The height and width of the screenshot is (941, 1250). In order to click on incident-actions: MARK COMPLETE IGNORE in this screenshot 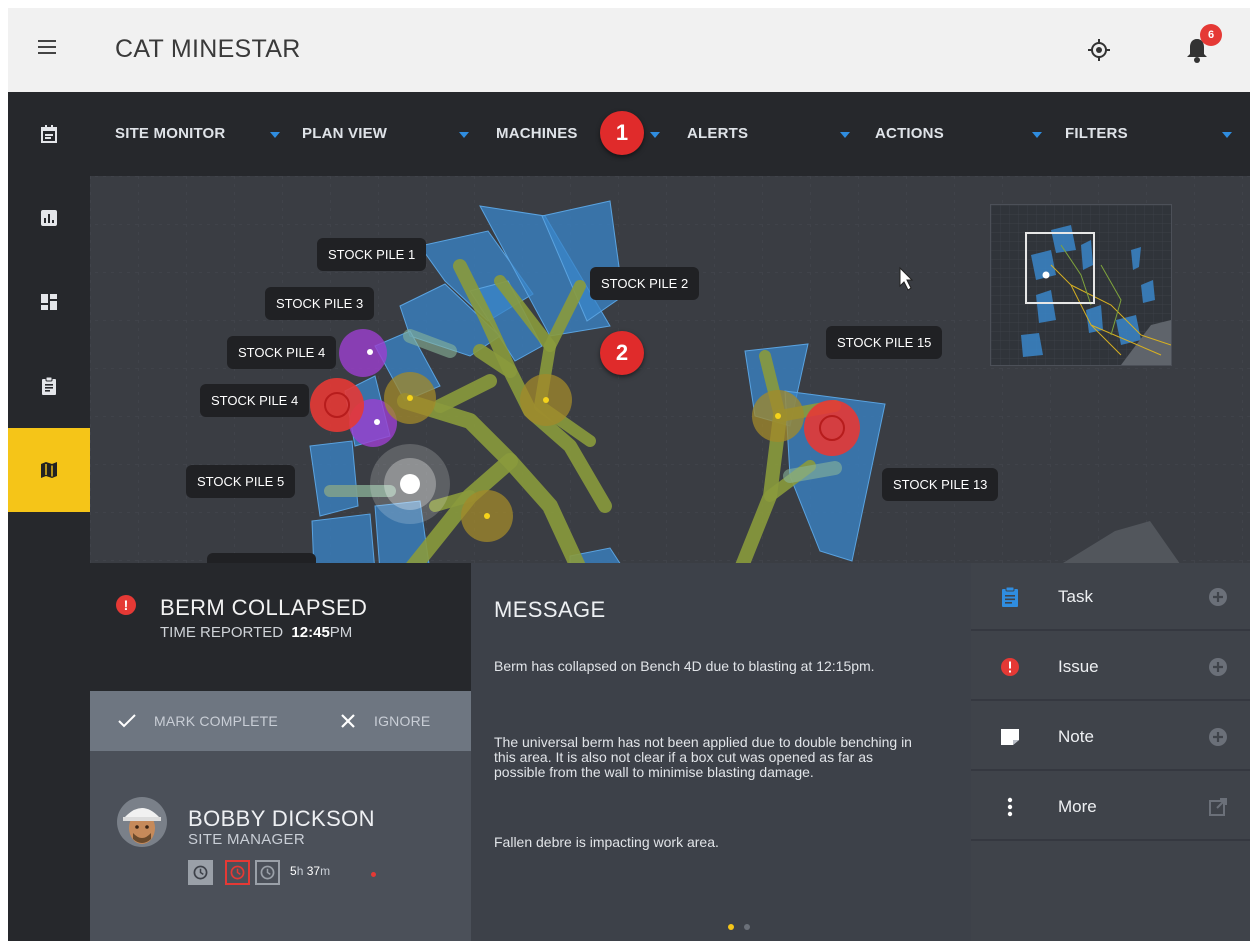, I will do `click(280, 721)`.